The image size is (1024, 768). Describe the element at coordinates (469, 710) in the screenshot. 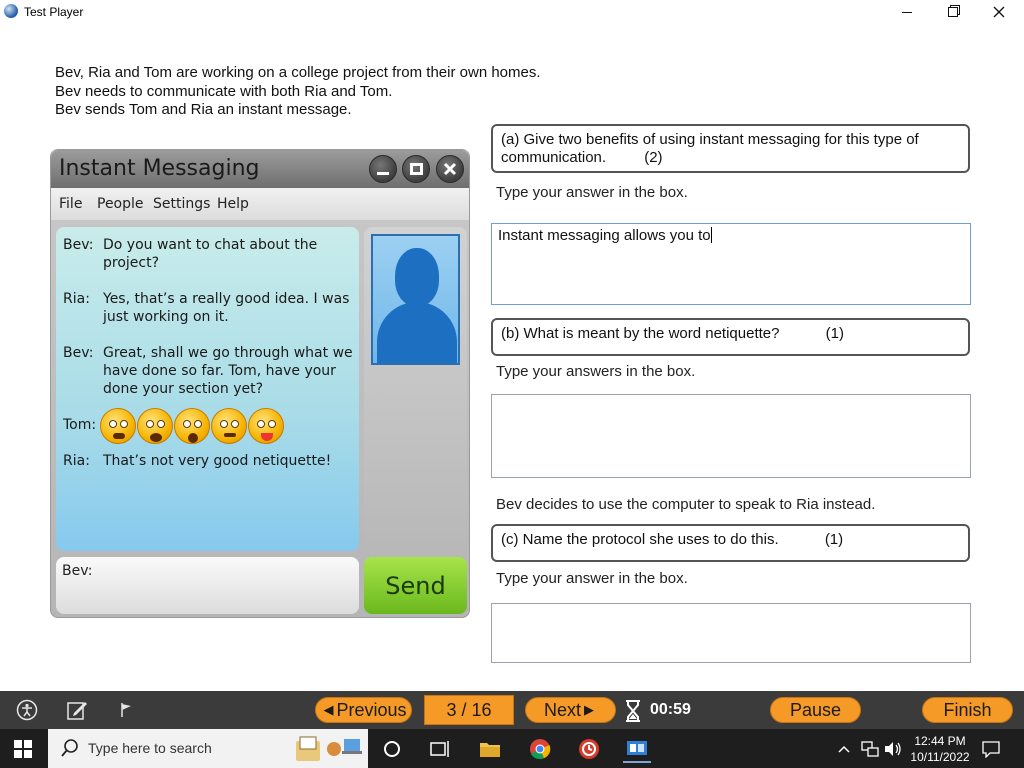

I see `question-counter: 3 / 16` at that location.